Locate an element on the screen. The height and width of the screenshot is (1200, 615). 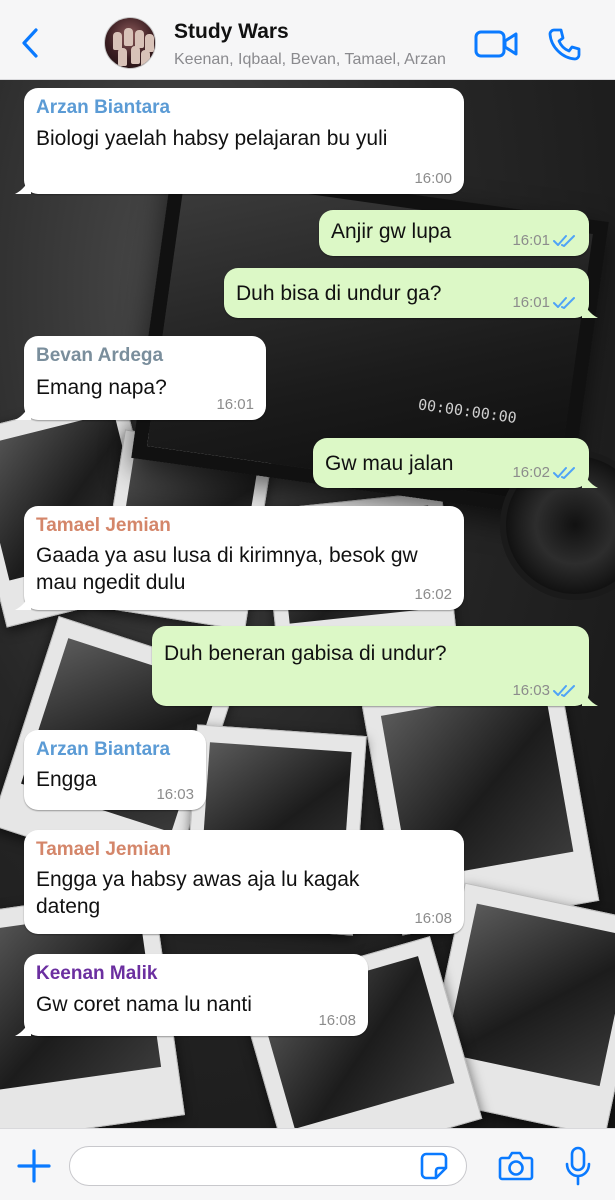
participants-list: Keenan, Iqbaal, Bevan, Tamael, Arzan is located at coordinates (314, 60).